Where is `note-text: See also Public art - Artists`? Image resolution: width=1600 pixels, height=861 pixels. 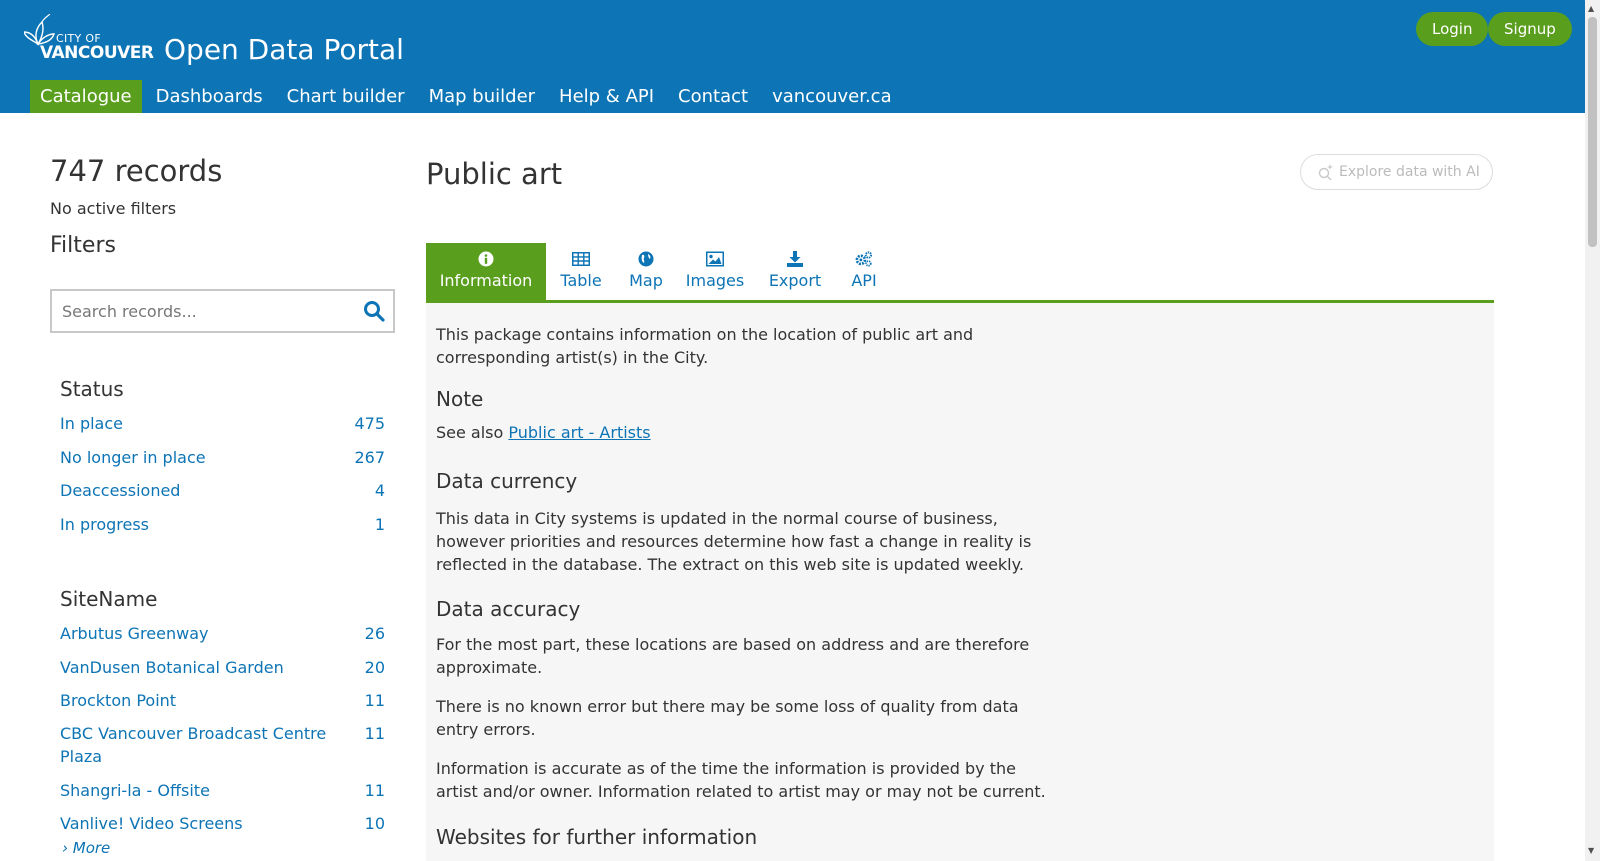
note-text: See also Public art - Artists is located at coordinates (746, 432).